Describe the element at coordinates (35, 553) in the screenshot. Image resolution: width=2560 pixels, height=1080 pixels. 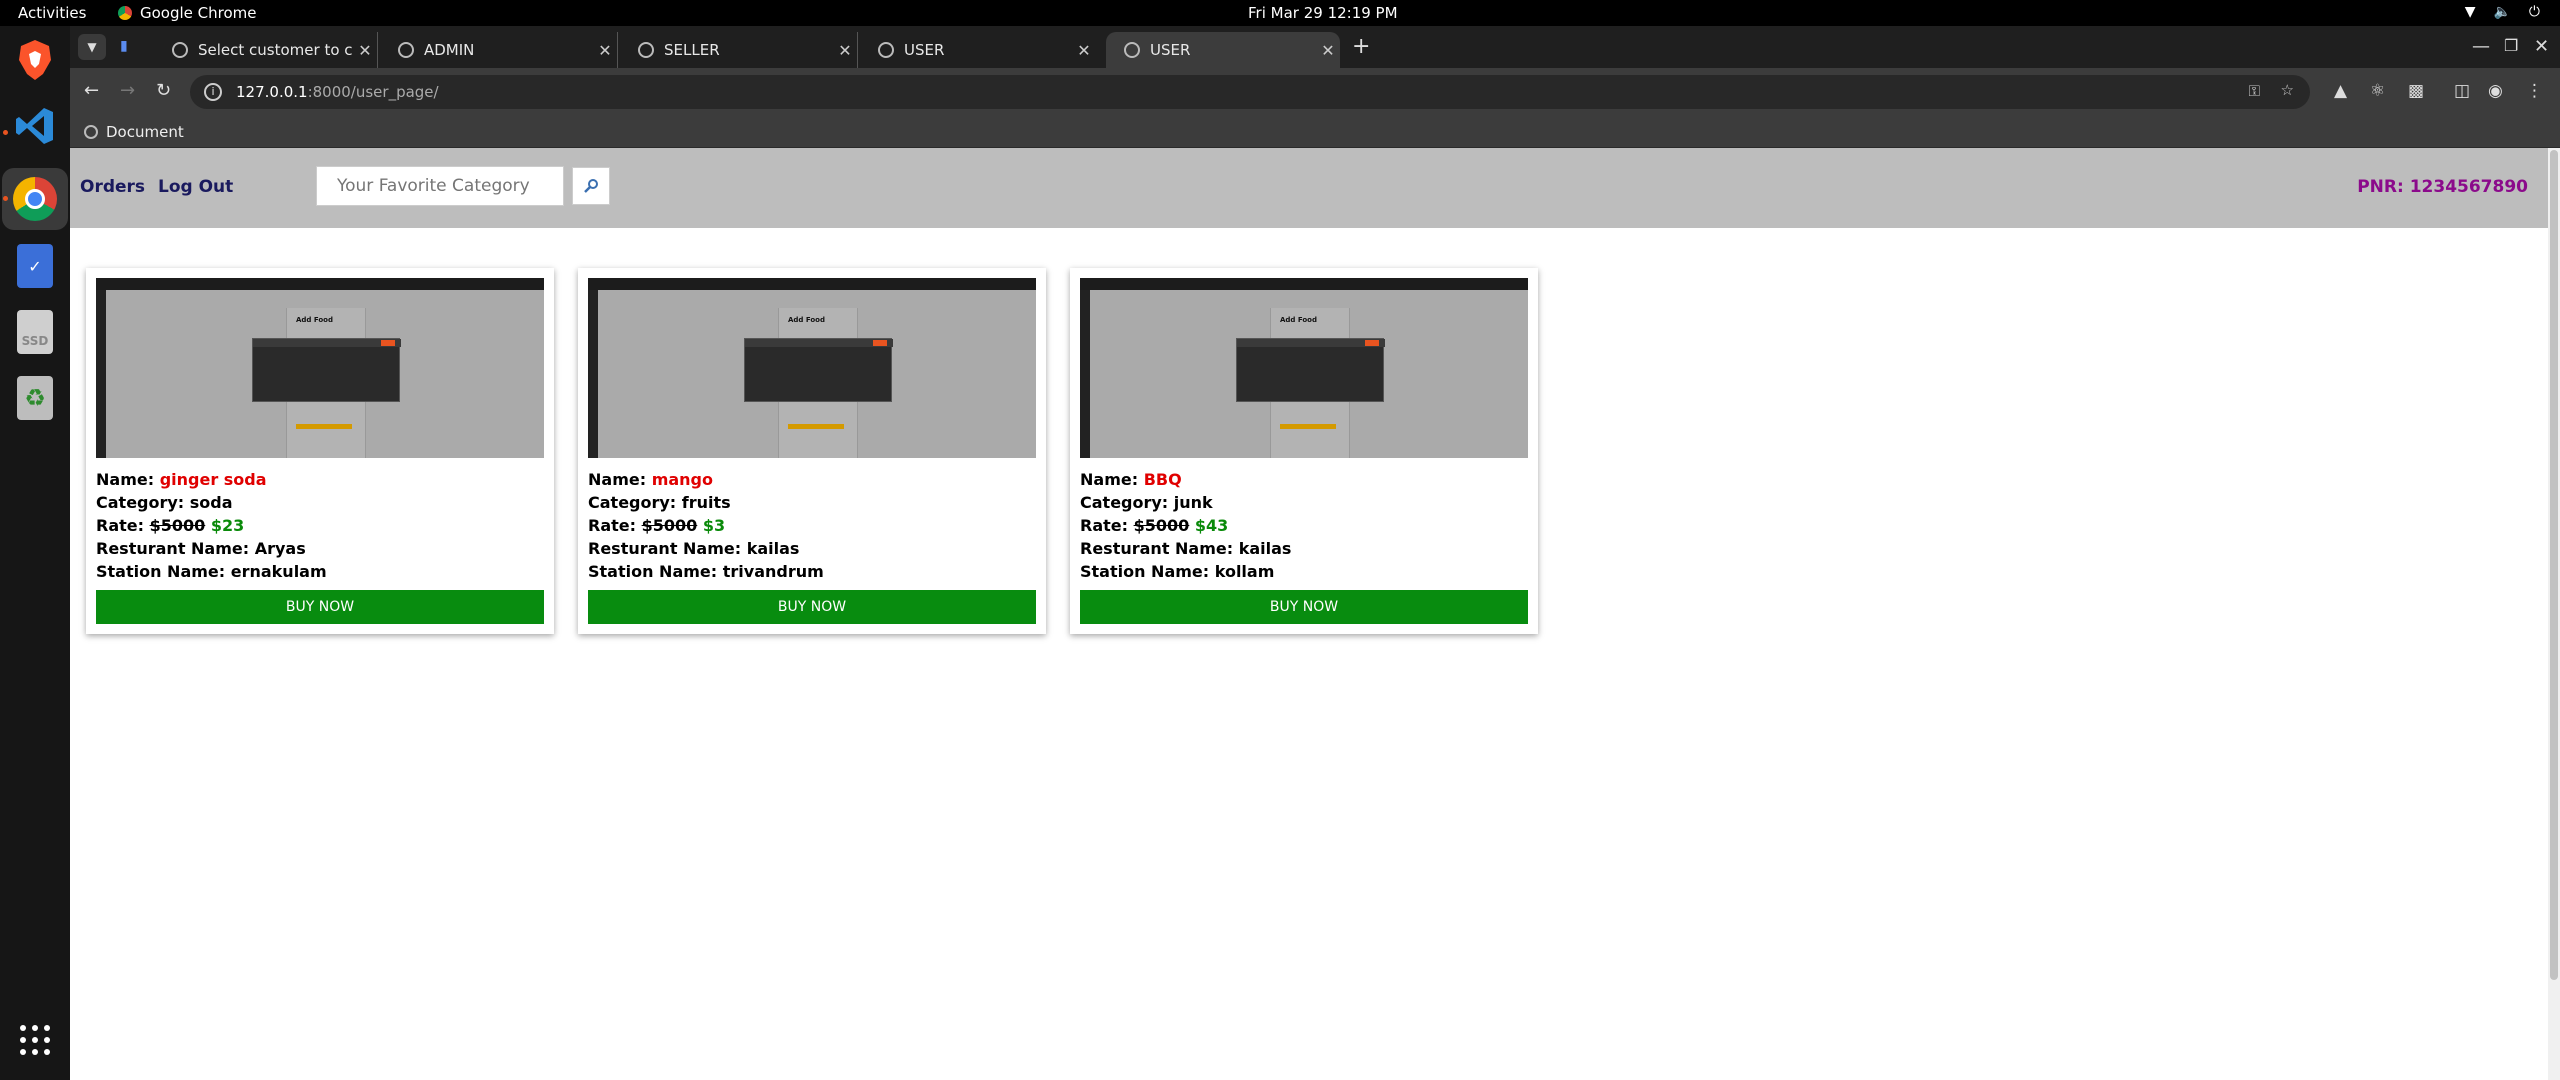
I see `dock: ✓ SSD ♻` at that location.